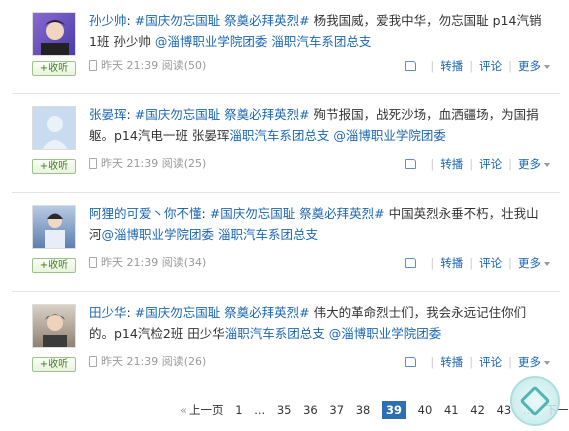 The image size is (569, 431). What do you see at coordinates (108, 114) in the screenshot?
I see `author-name: 张晏珲` at bounding box center [108, 114].